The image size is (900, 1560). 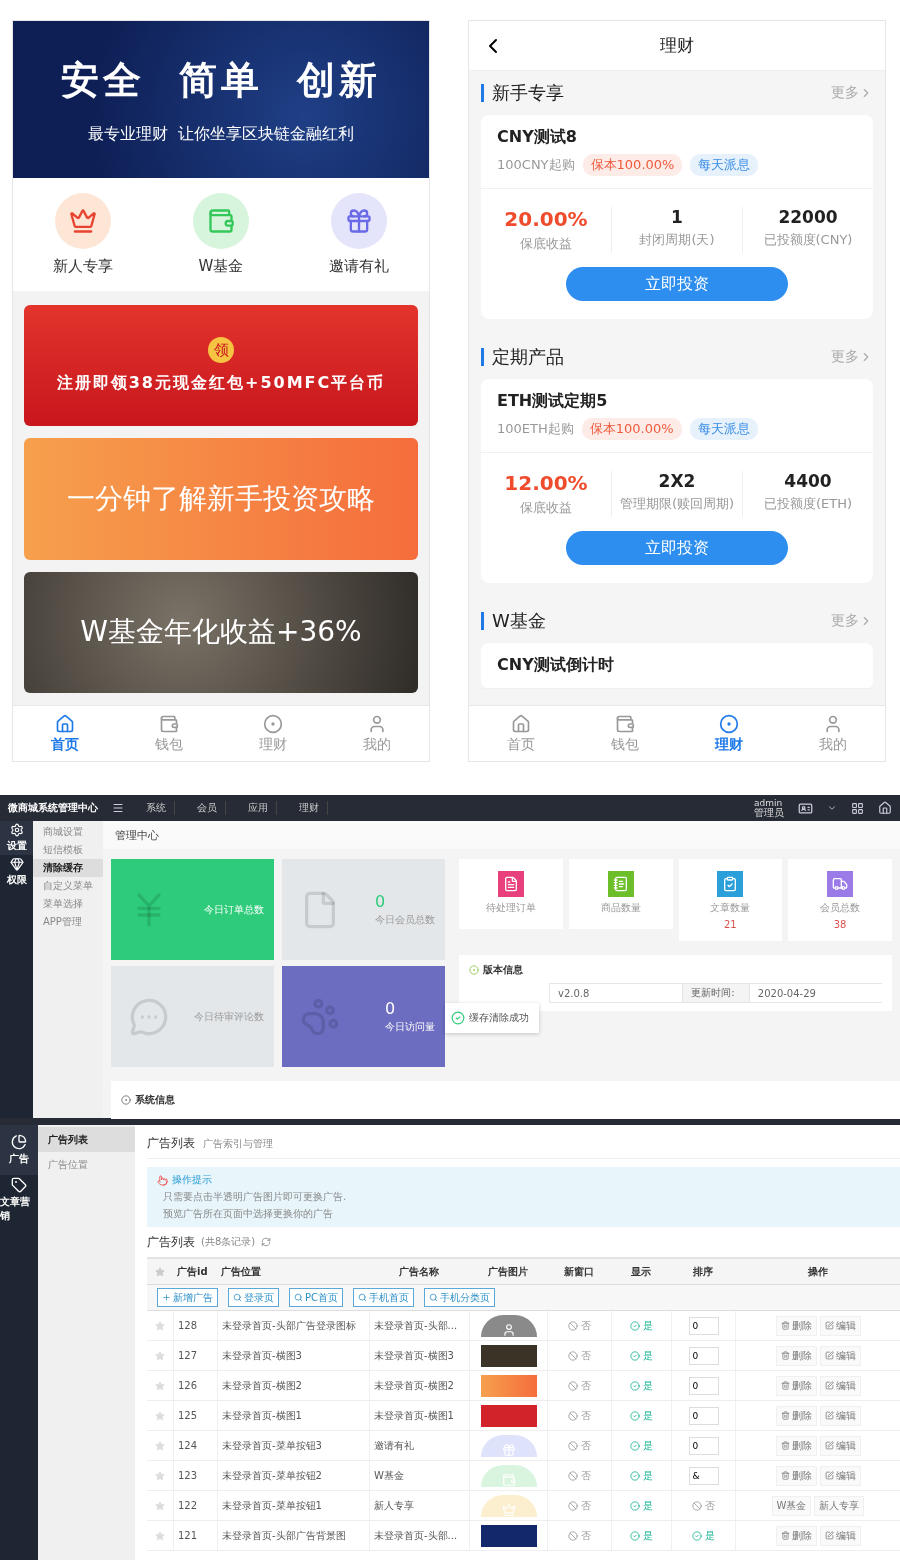 I want to click on id-card-icon, so click(x=805, y=808).